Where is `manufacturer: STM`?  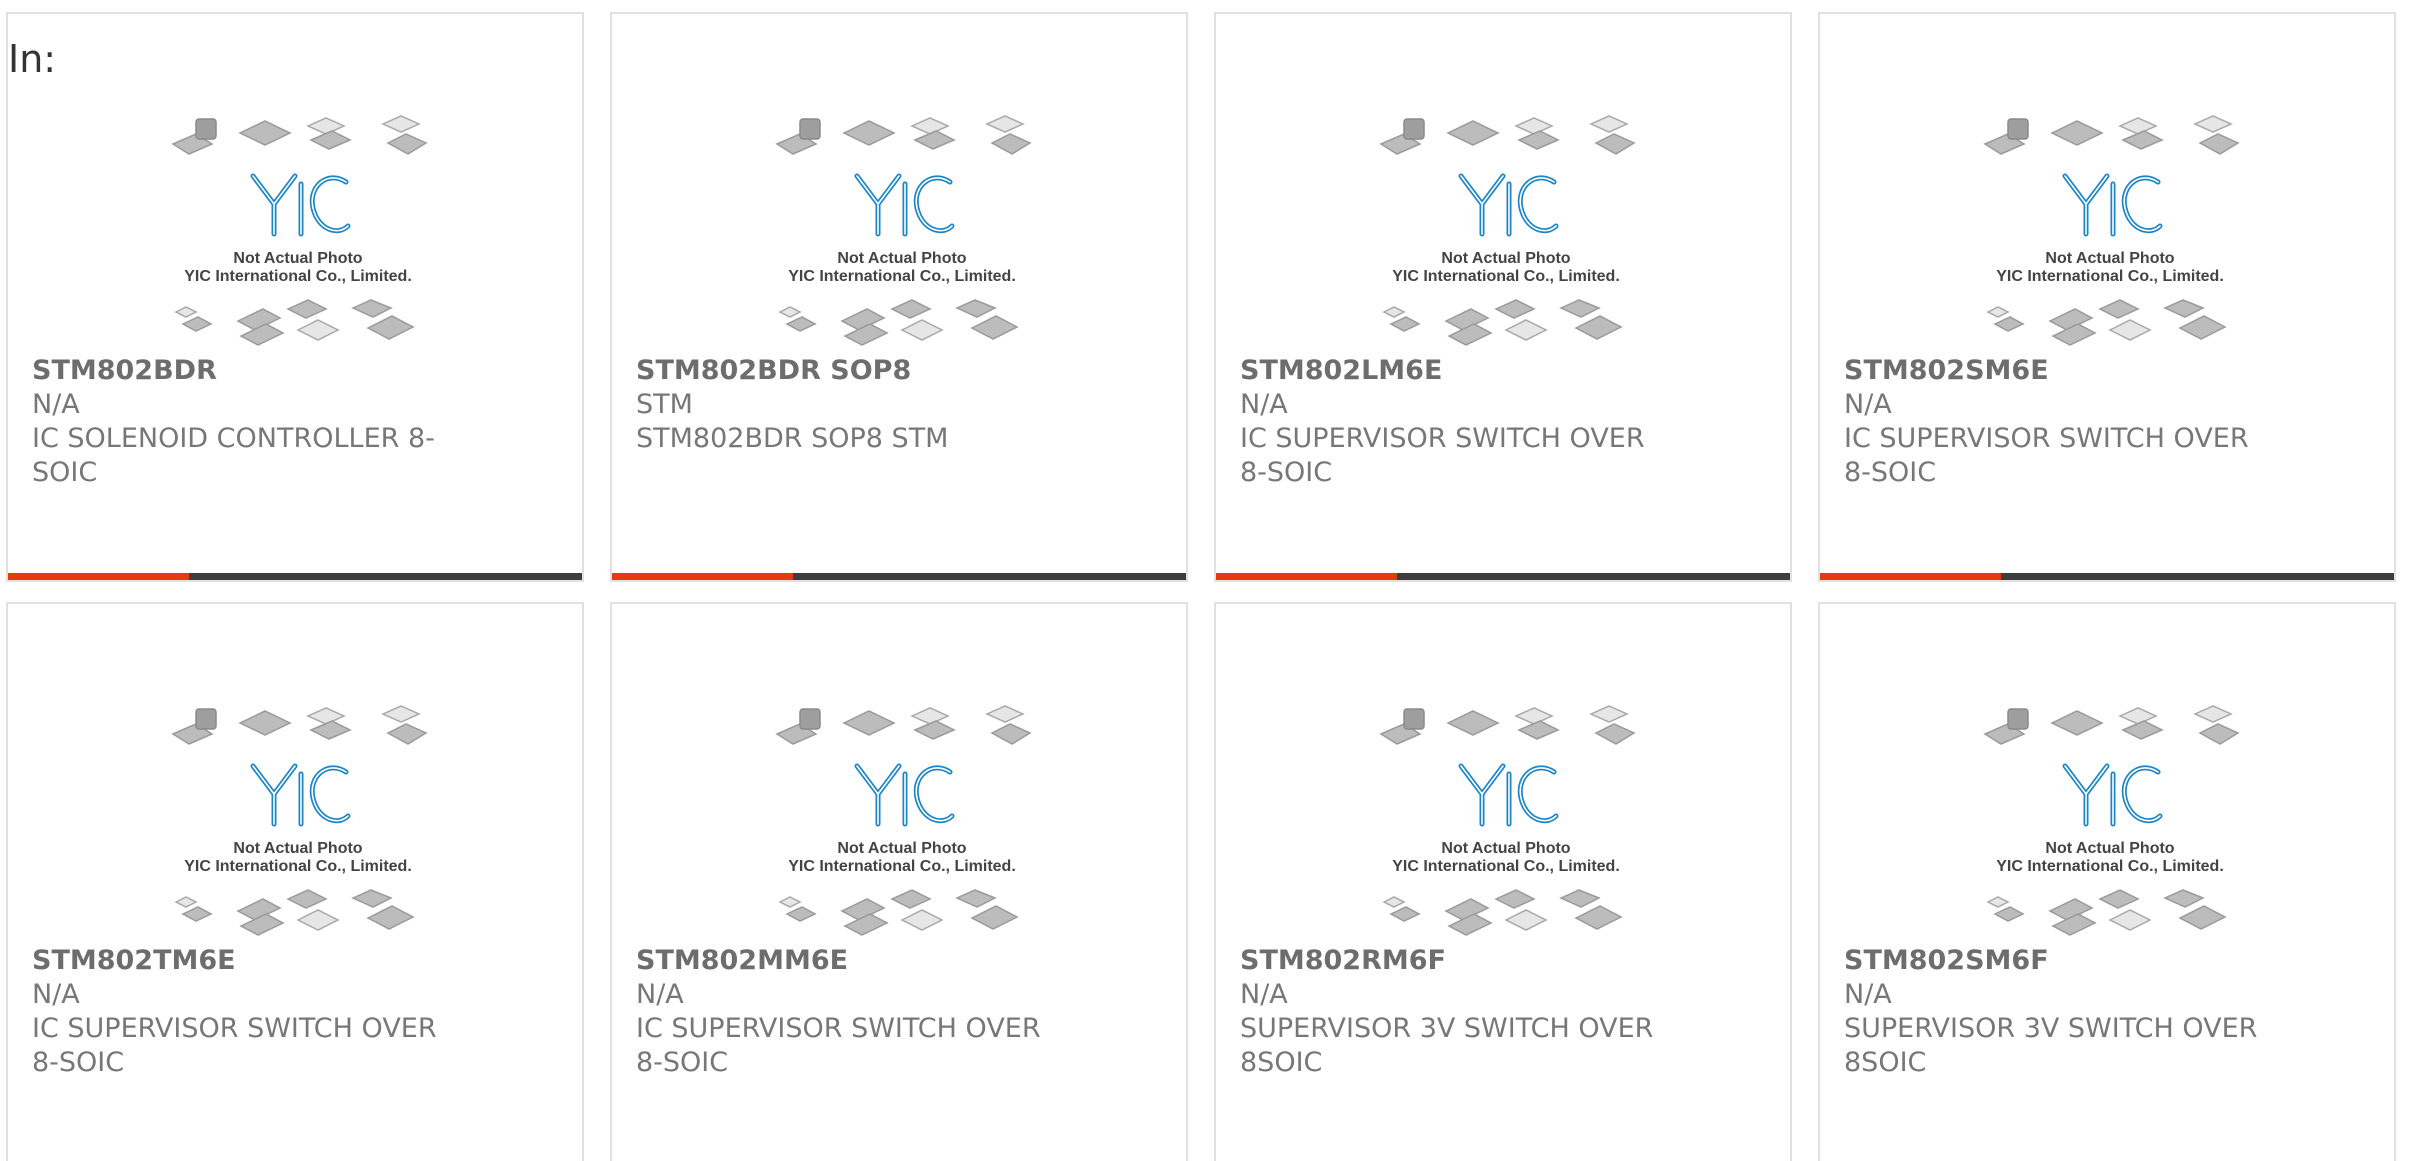 manufacturer: STM is located at coordinates (664, 404).